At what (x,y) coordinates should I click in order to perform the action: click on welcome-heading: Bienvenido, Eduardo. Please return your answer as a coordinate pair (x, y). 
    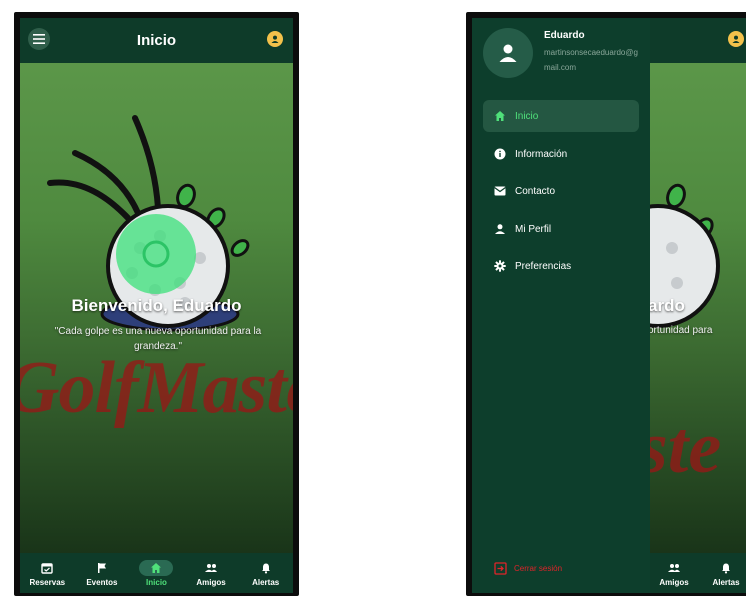
    Looking at the image, I should click on (156, 305).